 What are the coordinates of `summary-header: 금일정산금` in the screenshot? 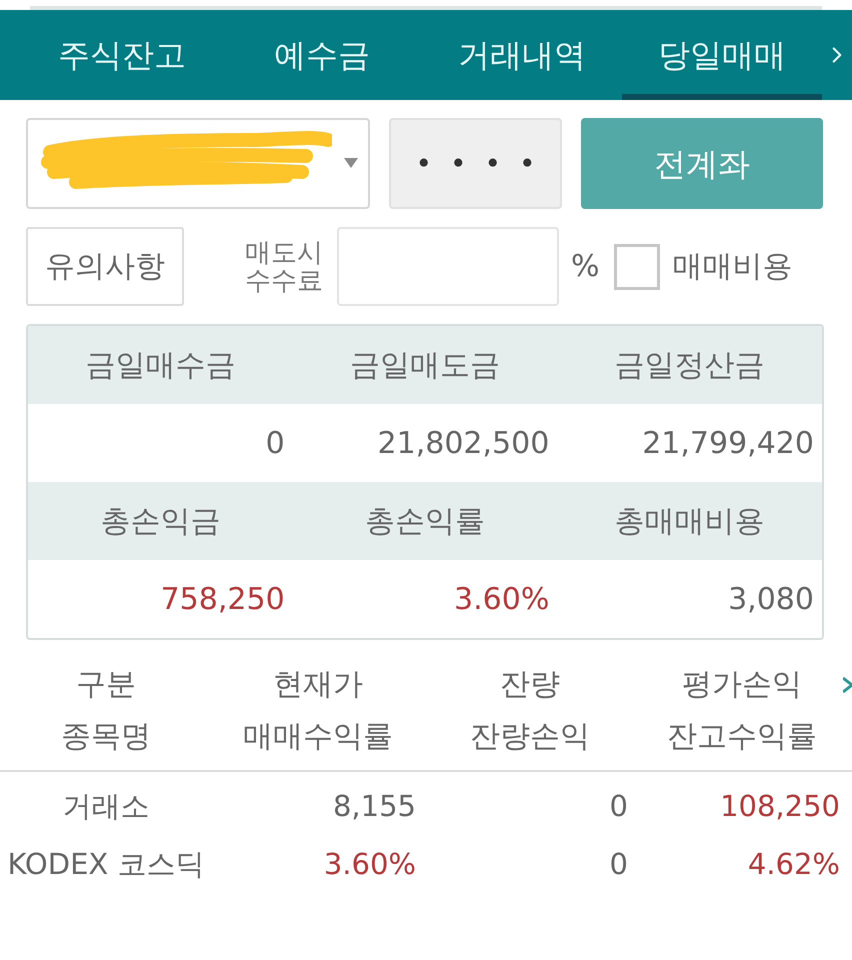 It's located at (690, 365).